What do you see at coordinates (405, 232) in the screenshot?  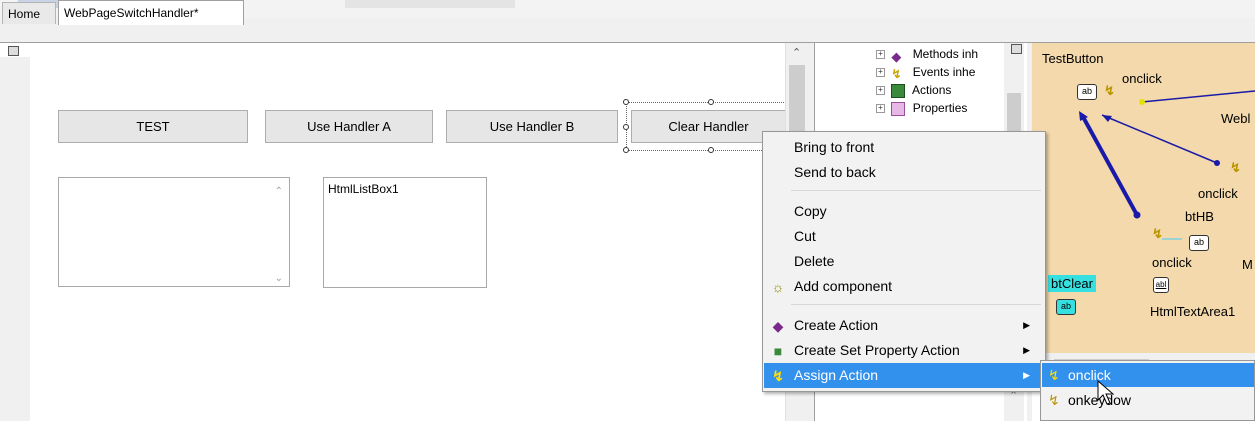 I see `html-listbox: HtmlListBox1` at bounding box center [405, 232].